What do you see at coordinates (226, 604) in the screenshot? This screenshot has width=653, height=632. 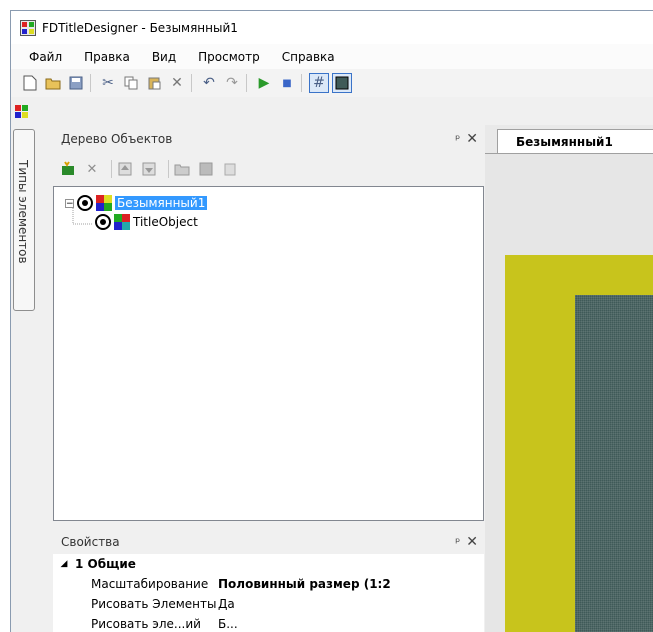 I see `property-value: Да` at bounding box center [226, 604].